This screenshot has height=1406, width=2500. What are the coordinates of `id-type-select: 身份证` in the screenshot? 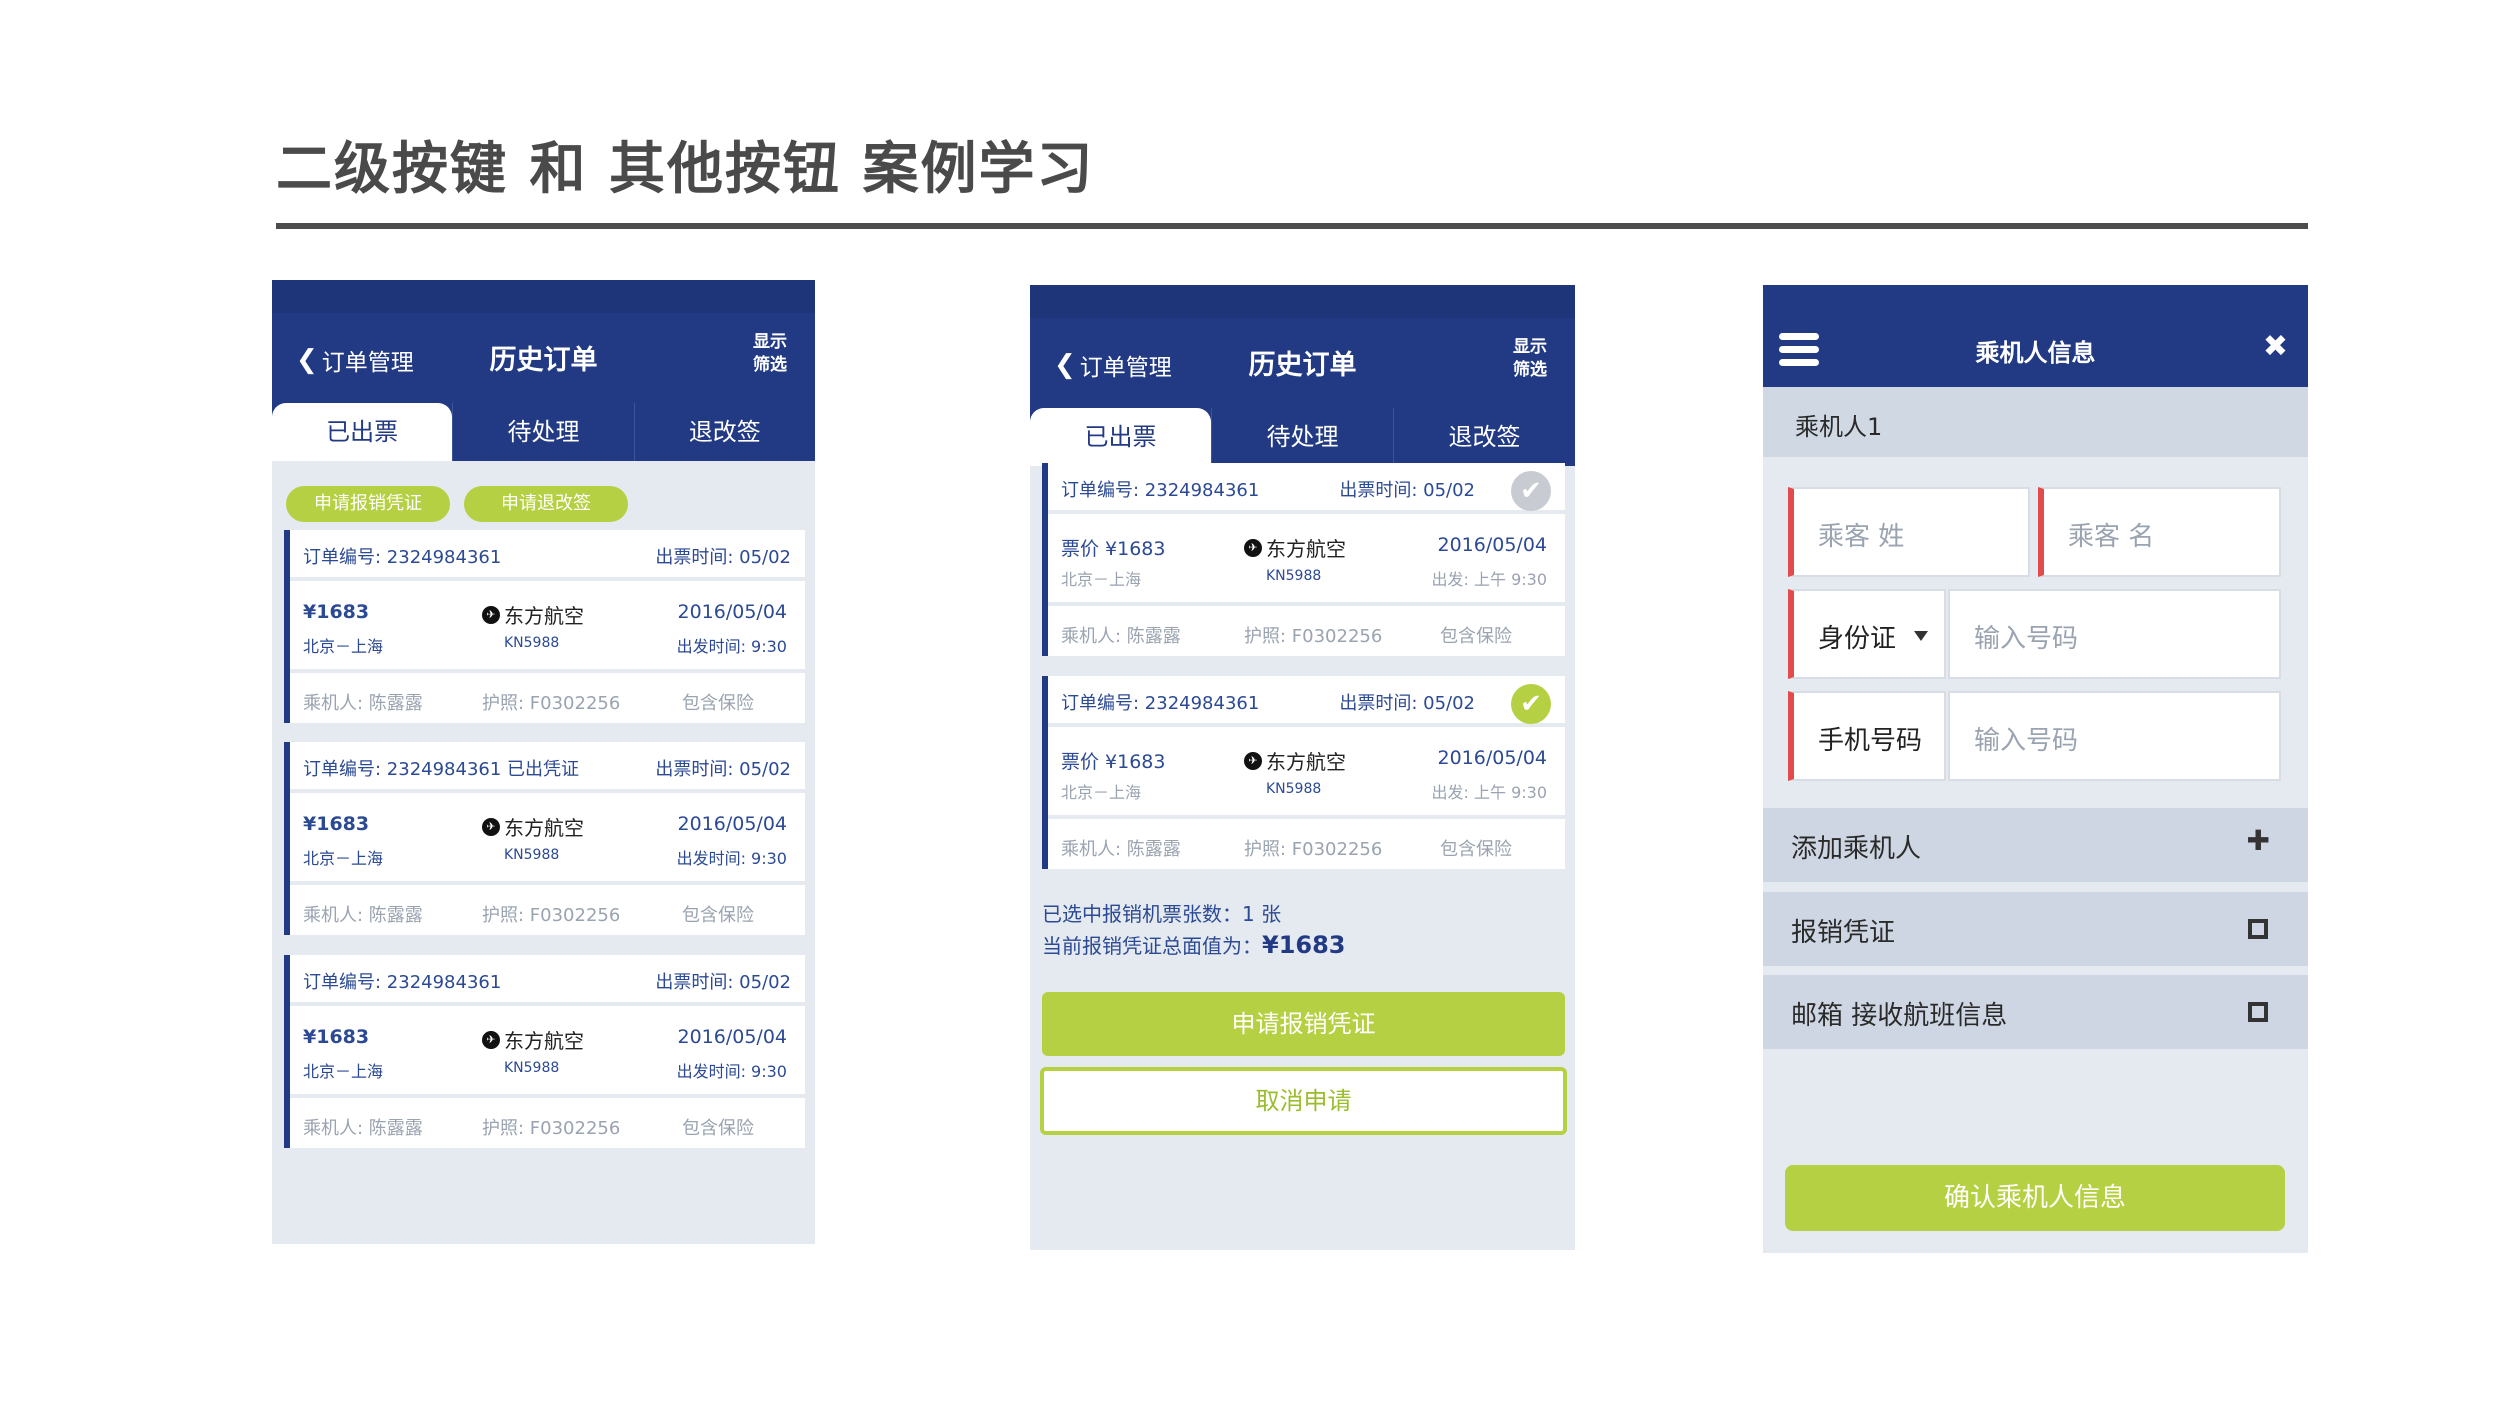 It's located at (1867, 634).